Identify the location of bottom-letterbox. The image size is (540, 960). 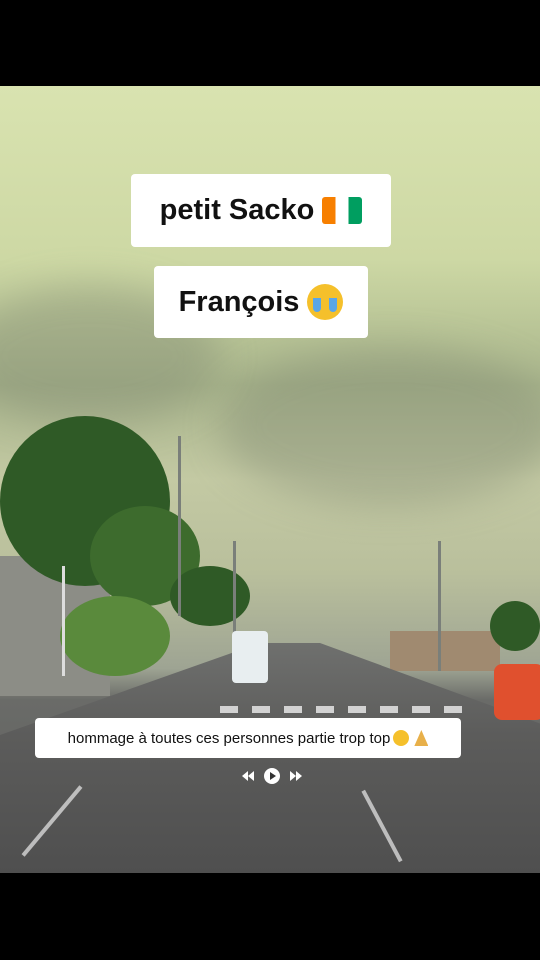
(270, 916).